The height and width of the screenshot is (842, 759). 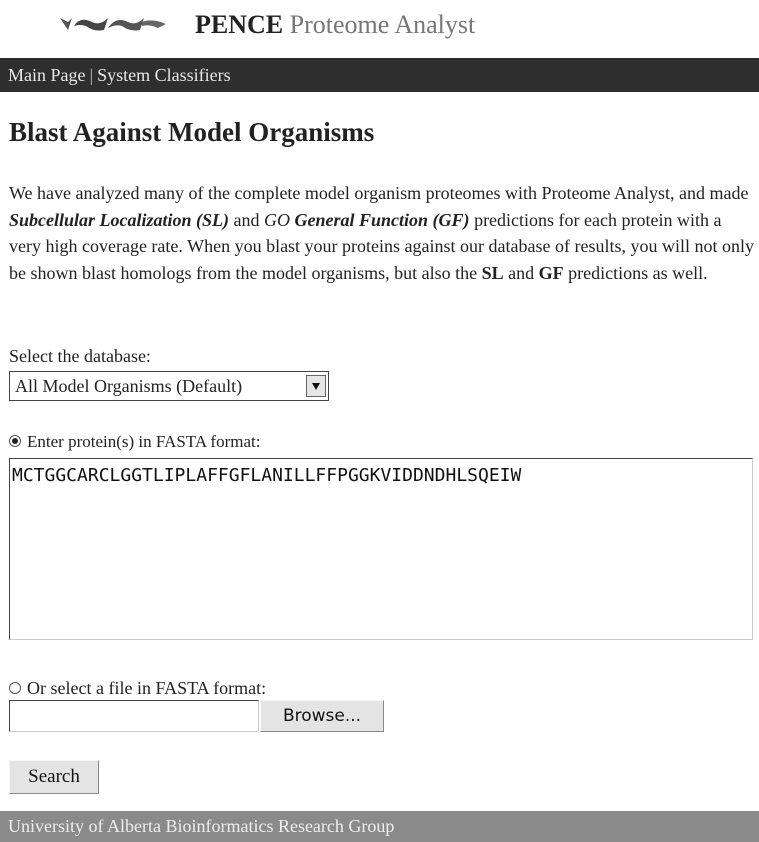 I want to click on description-text: predictions as well., so click(x=635, y=272).